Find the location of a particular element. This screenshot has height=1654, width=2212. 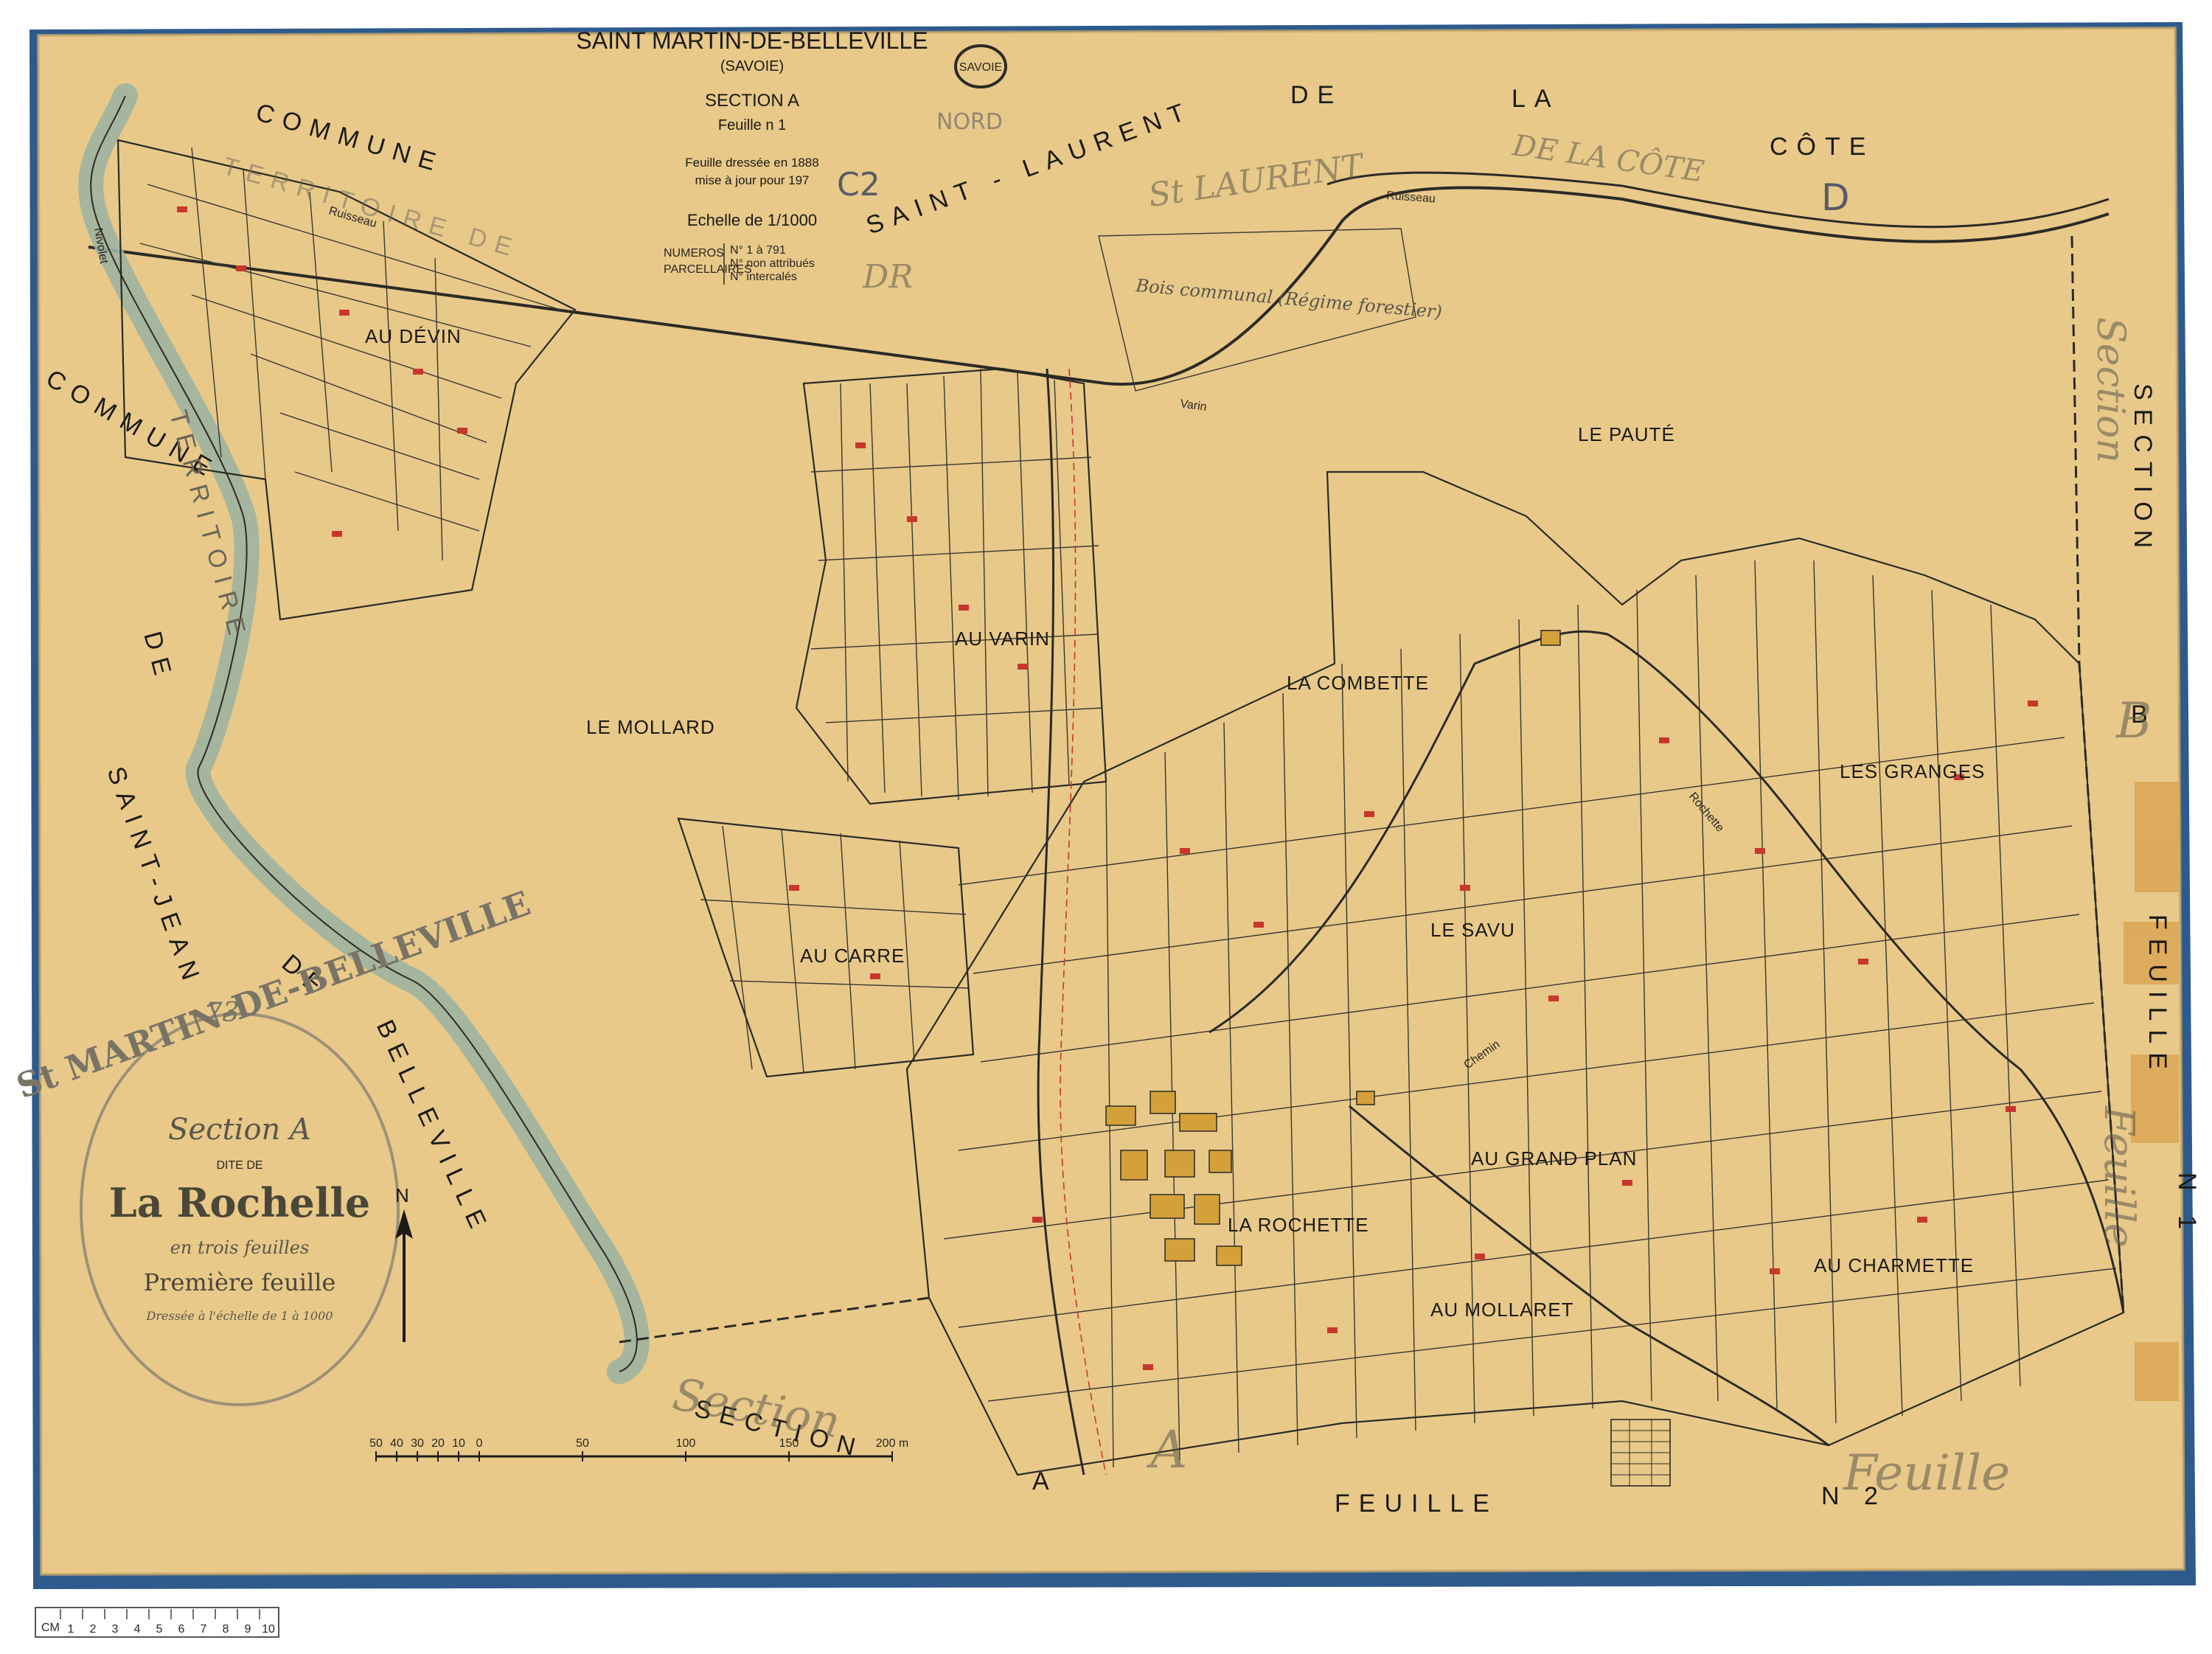

scale-tick-3: 20 is located at coordinates (438, 1444).